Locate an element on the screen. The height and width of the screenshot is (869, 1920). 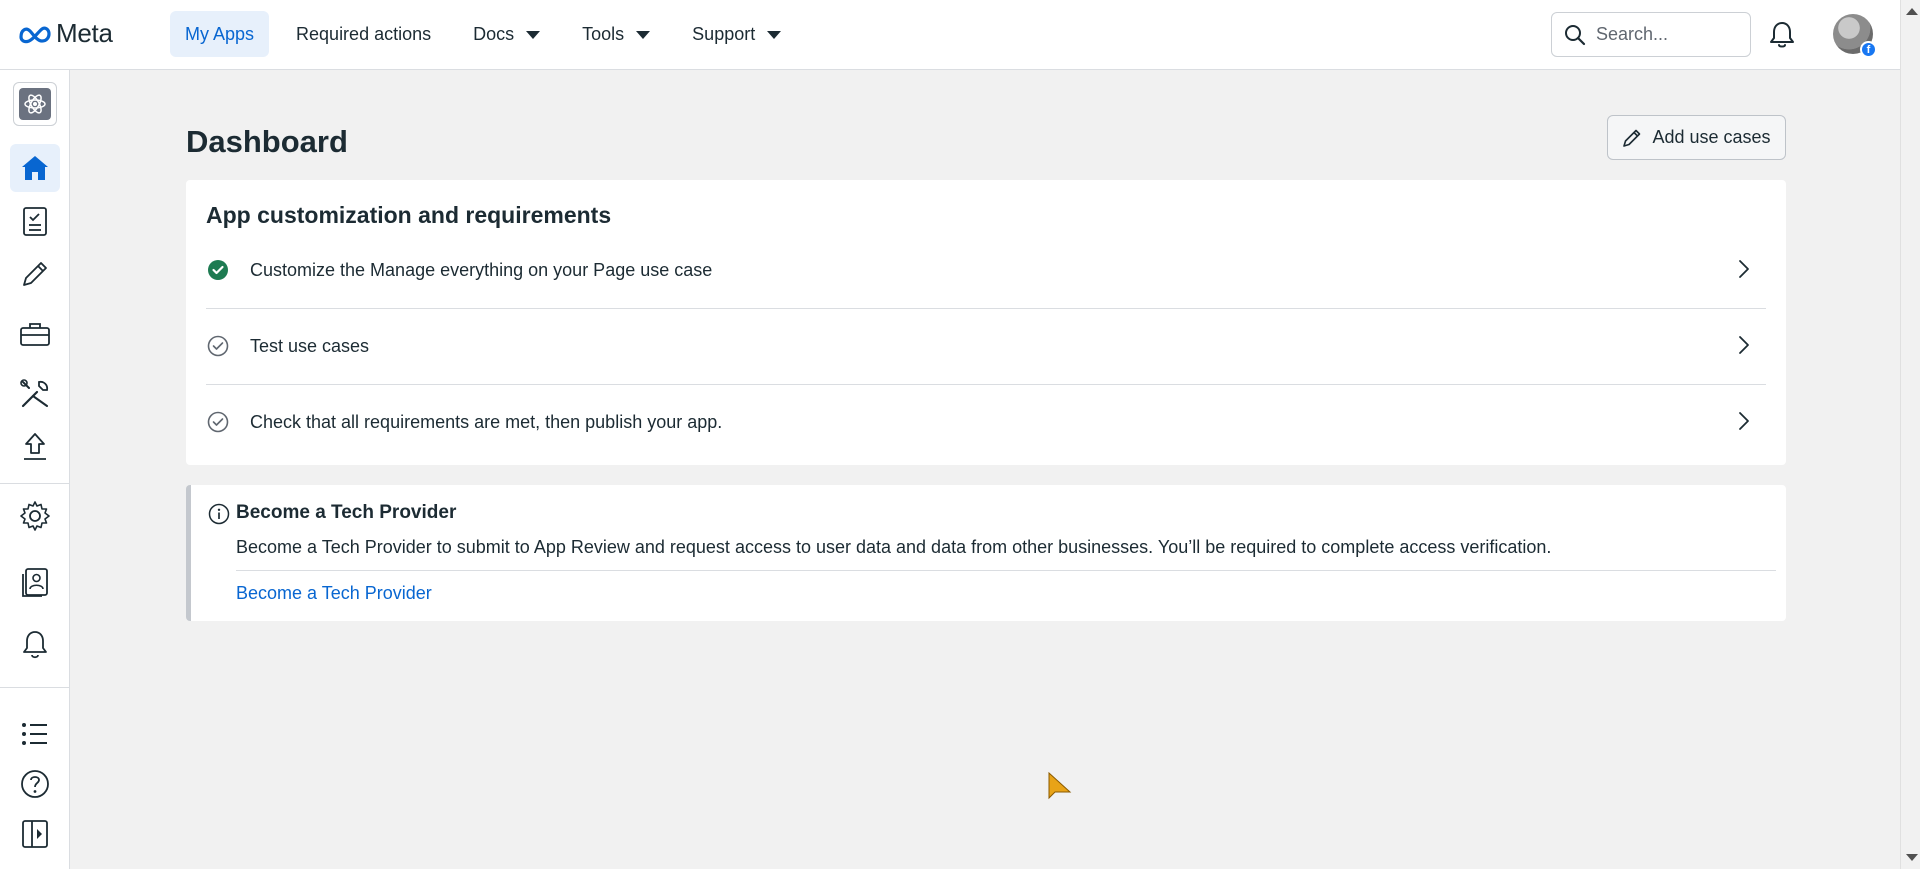
tools-icon is located at coordinates (34, 393).